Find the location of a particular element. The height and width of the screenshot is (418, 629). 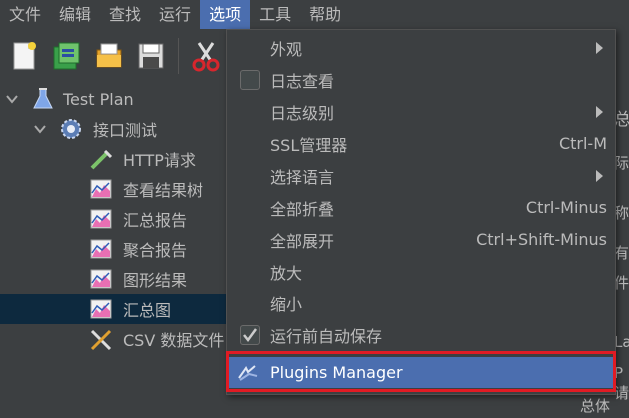

menu-item-label: 运行前自动保存 is located at coordinates (326, 336).